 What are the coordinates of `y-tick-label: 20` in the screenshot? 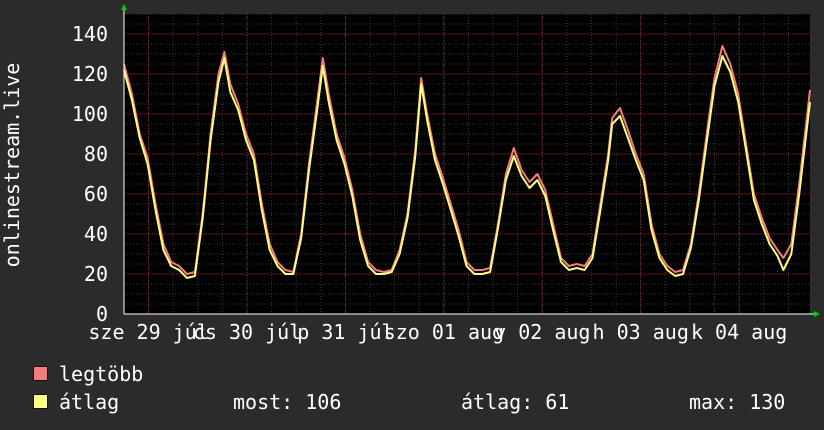 It's located at (96, 274).